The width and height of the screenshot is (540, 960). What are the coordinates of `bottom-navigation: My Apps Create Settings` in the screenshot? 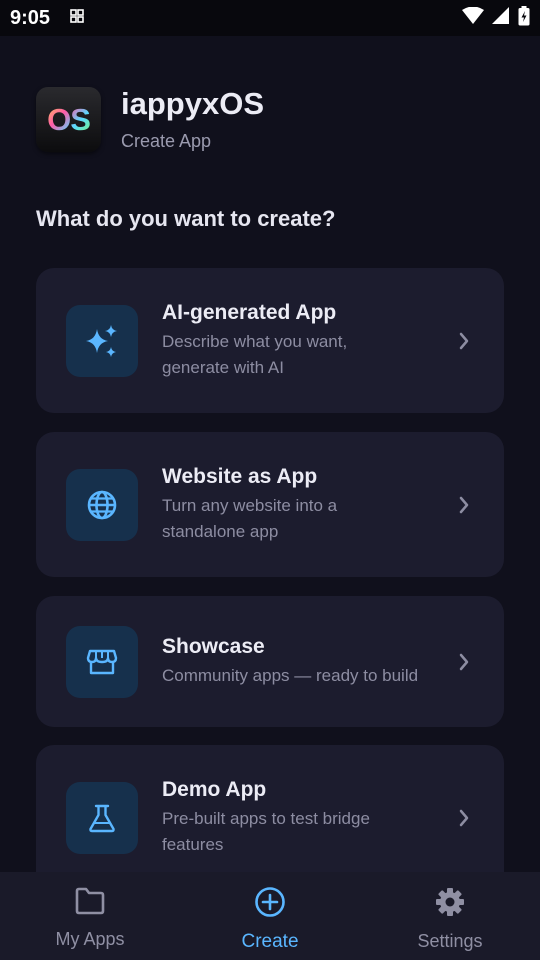 It's located at (270, 916).